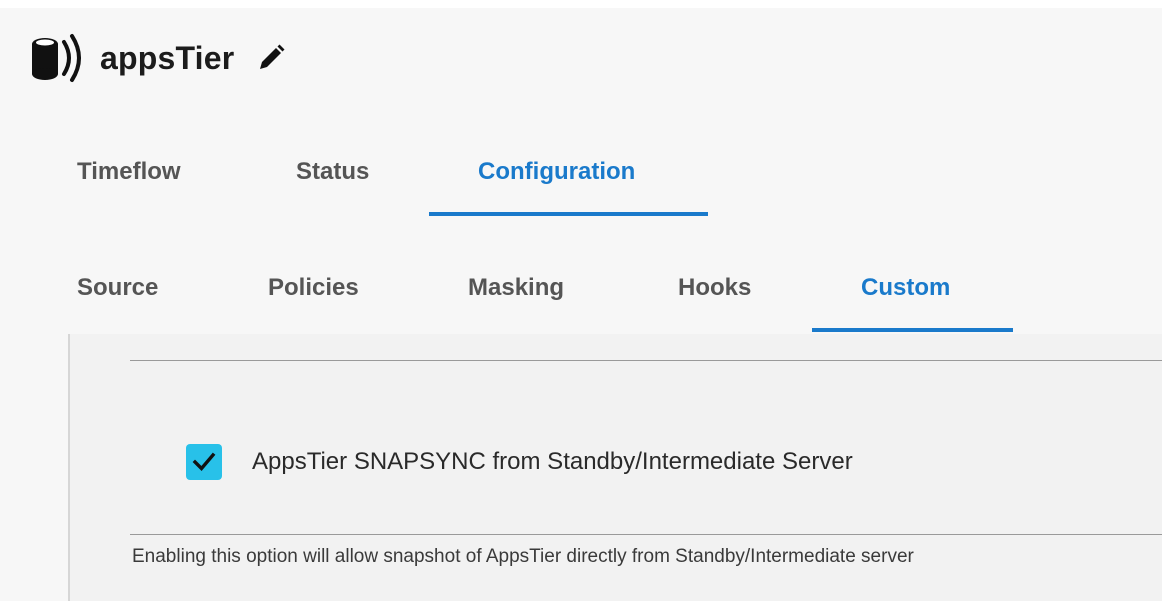  What do you see at coordinates (714, 288) in the screenshot?
I see `tab-hooks: Hooks` at bounding box center [714, 288].